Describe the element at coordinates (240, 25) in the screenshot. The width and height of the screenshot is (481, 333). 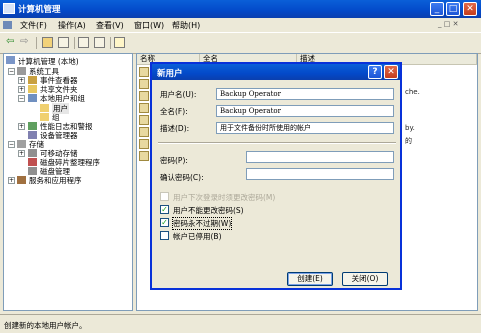
I see `menu-bar: 文件(F) 操作(A) 查看(V) 窗口(W) 帮助(H) _ □ ✕` at that location.